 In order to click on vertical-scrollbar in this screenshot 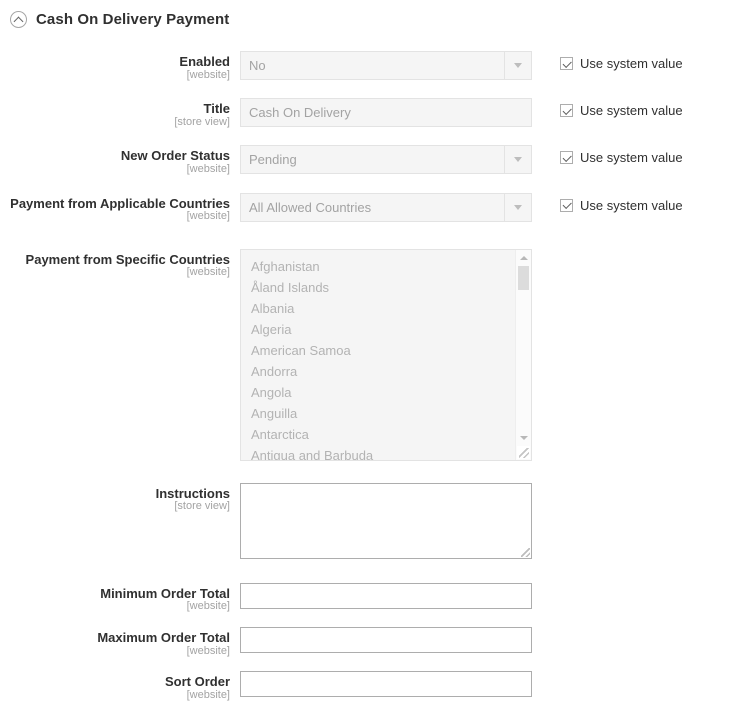, I will do `click(523, 354)`.